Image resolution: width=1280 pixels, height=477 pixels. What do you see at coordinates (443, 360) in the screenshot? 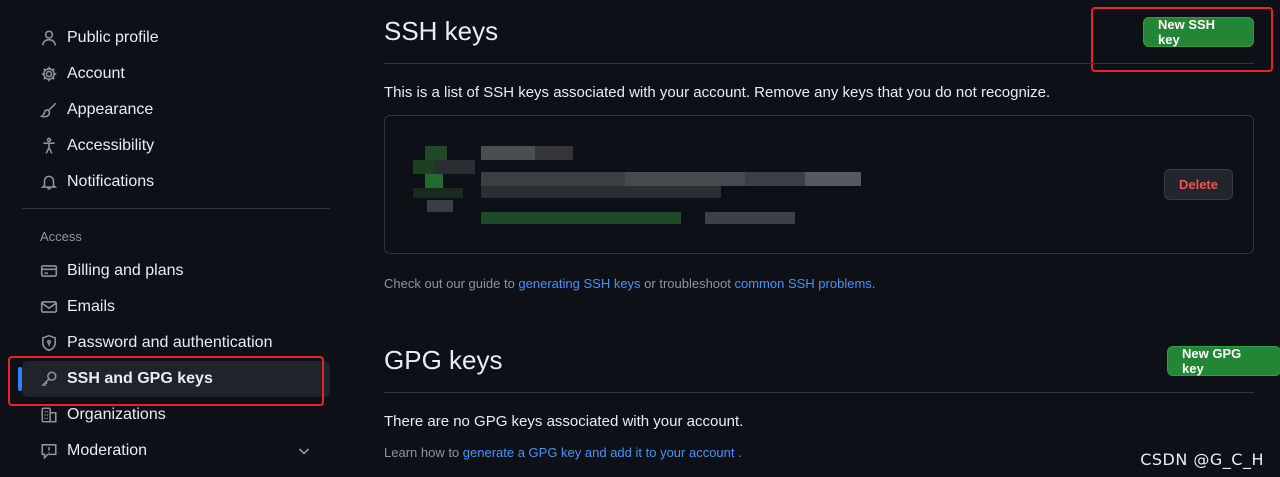
I see `gpg-title: GPG keys` at bounding box center [443, 360].